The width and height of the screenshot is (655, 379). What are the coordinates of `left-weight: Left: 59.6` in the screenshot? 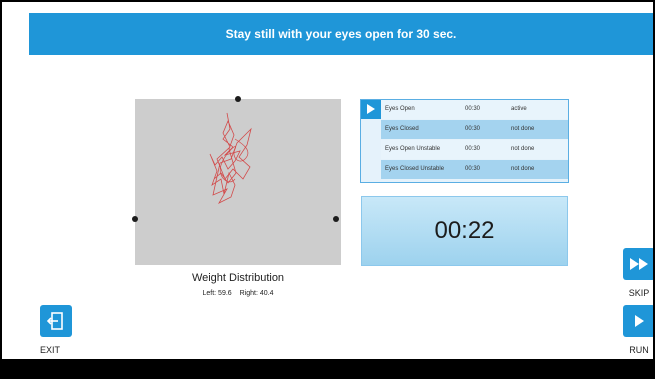 It's located at (217, 293).